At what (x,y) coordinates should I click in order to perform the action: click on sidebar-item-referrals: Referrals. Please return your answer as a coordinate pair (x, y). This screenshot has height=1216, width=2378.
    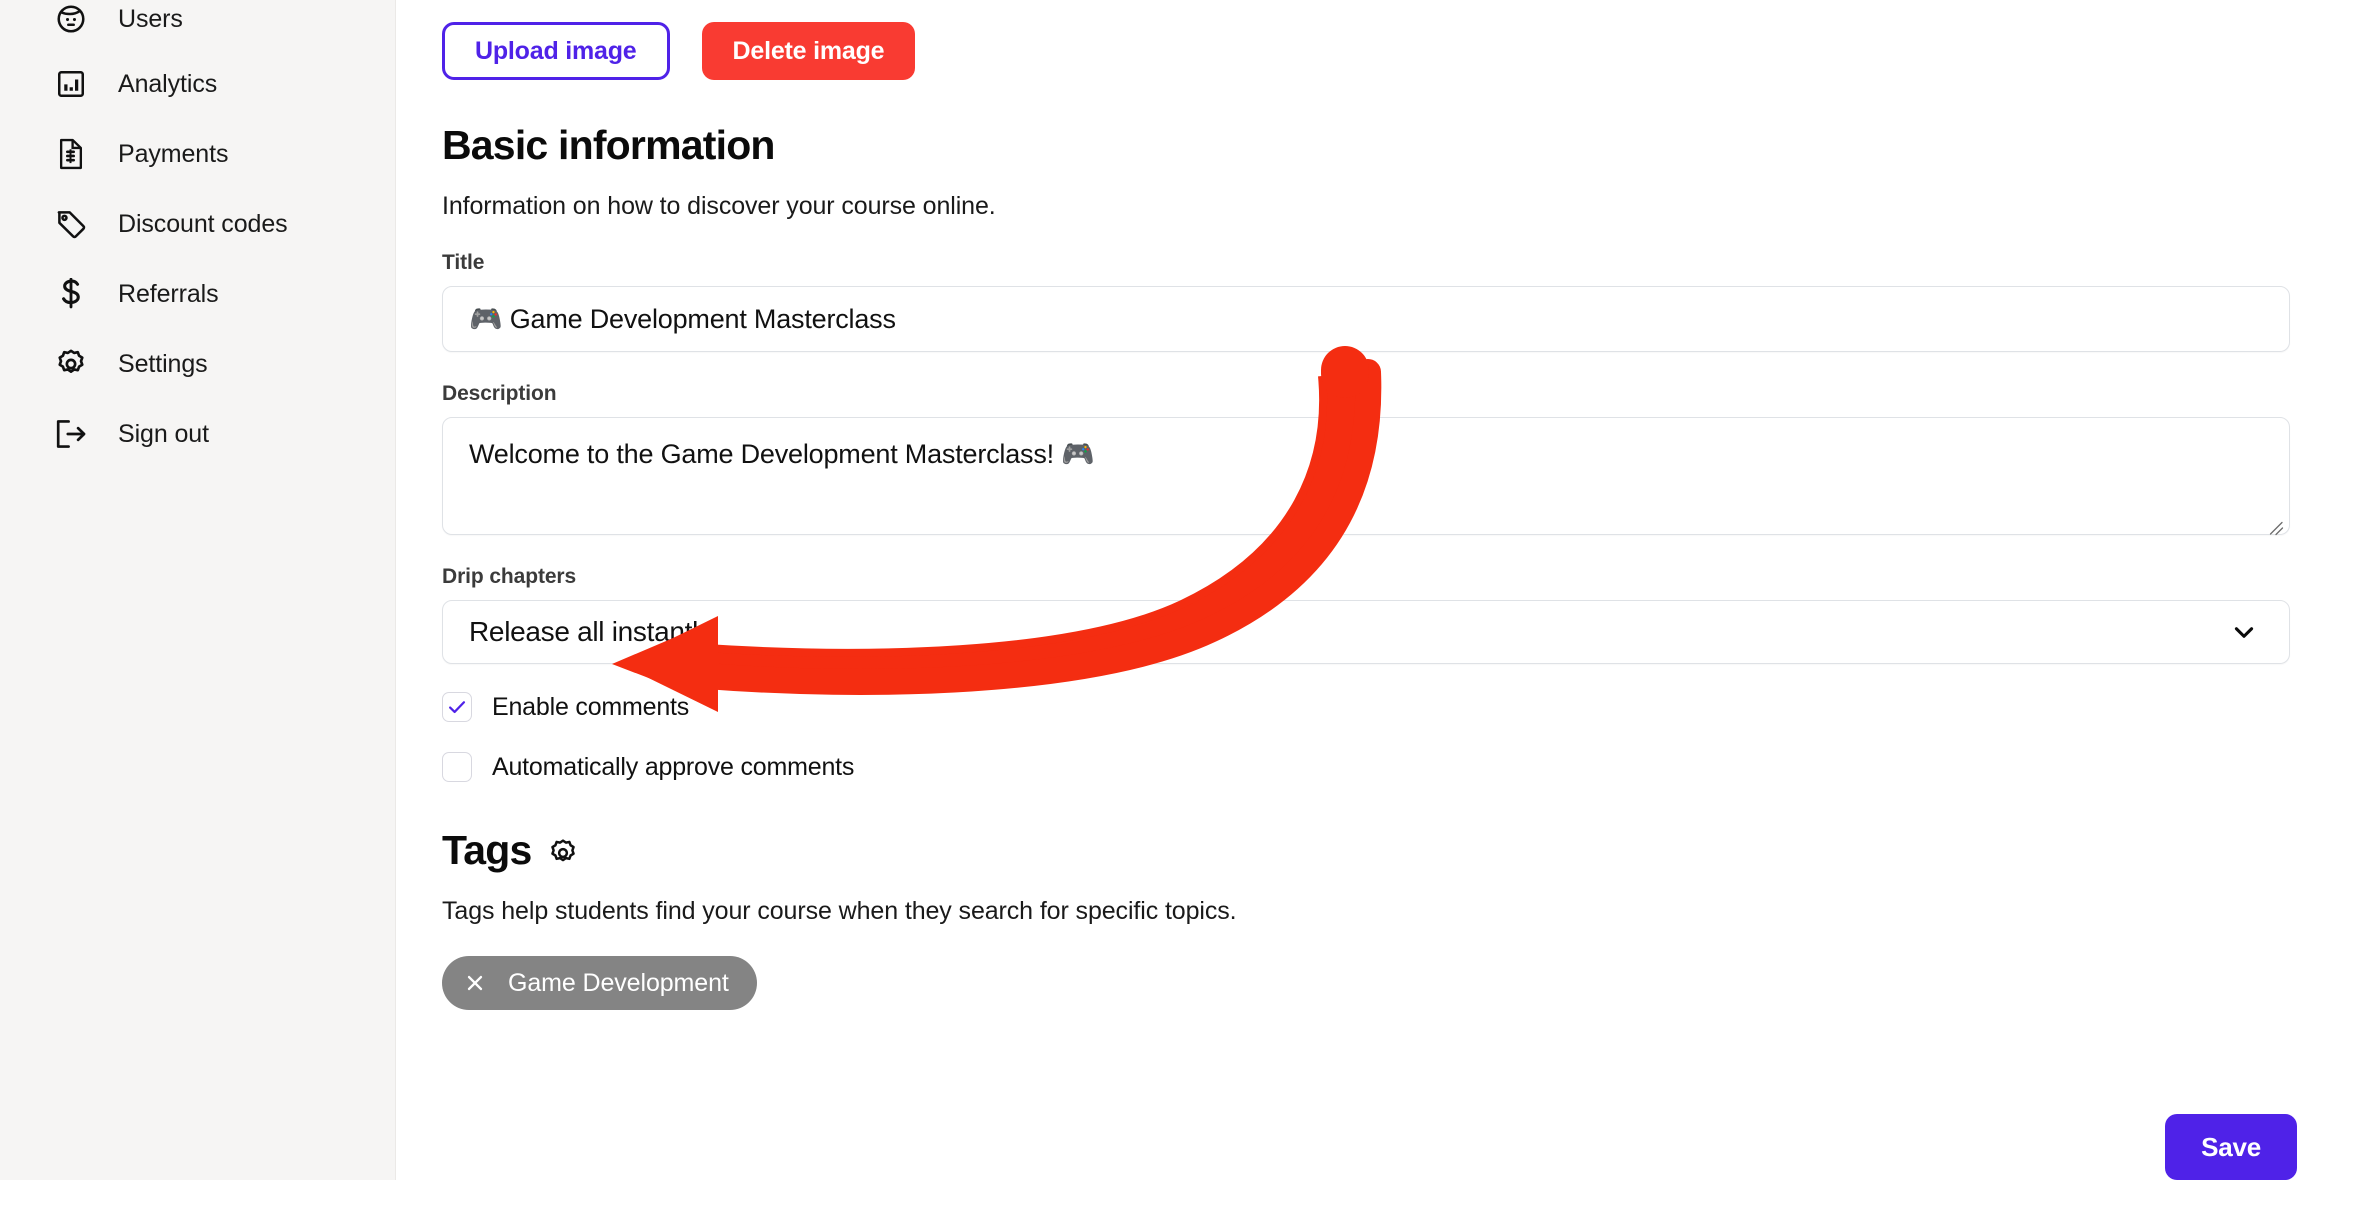
    Looking at the image, I should click on (197, 294).